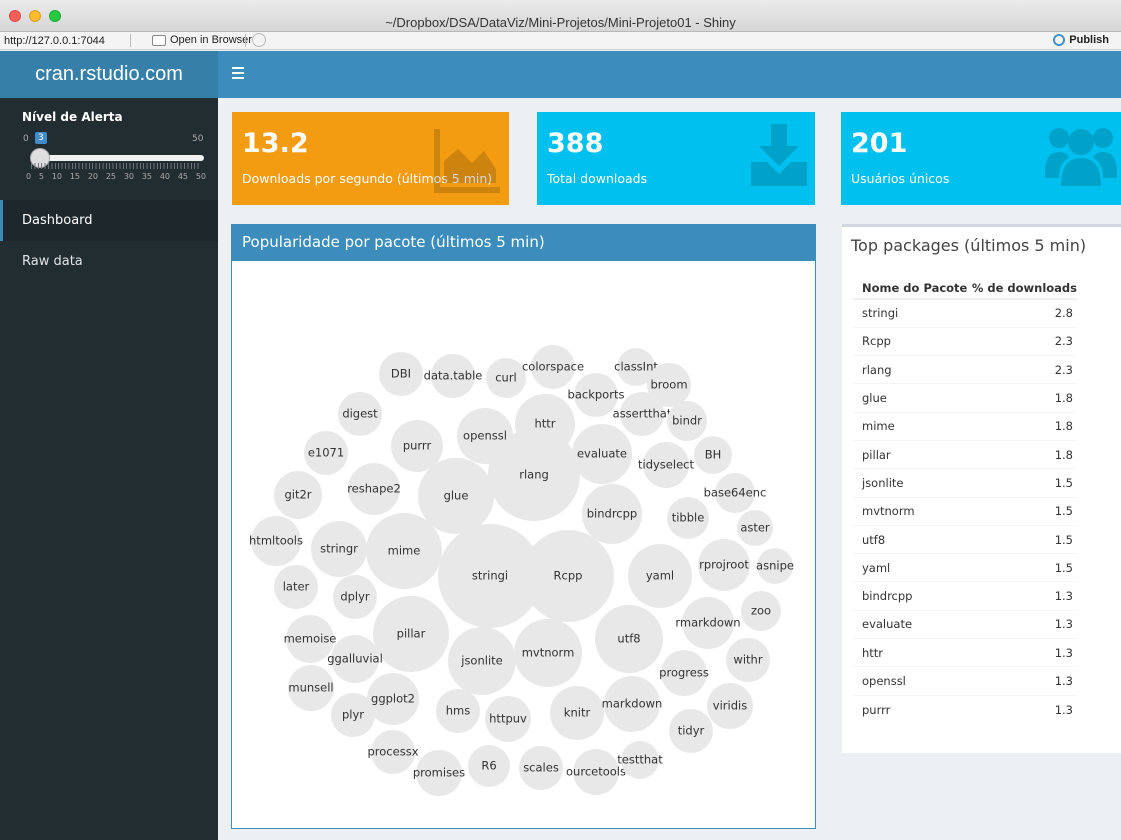 This screenshot has width=1121, height=840. I want to click on table-row: jsonlite 1.5, so click(965, 483).